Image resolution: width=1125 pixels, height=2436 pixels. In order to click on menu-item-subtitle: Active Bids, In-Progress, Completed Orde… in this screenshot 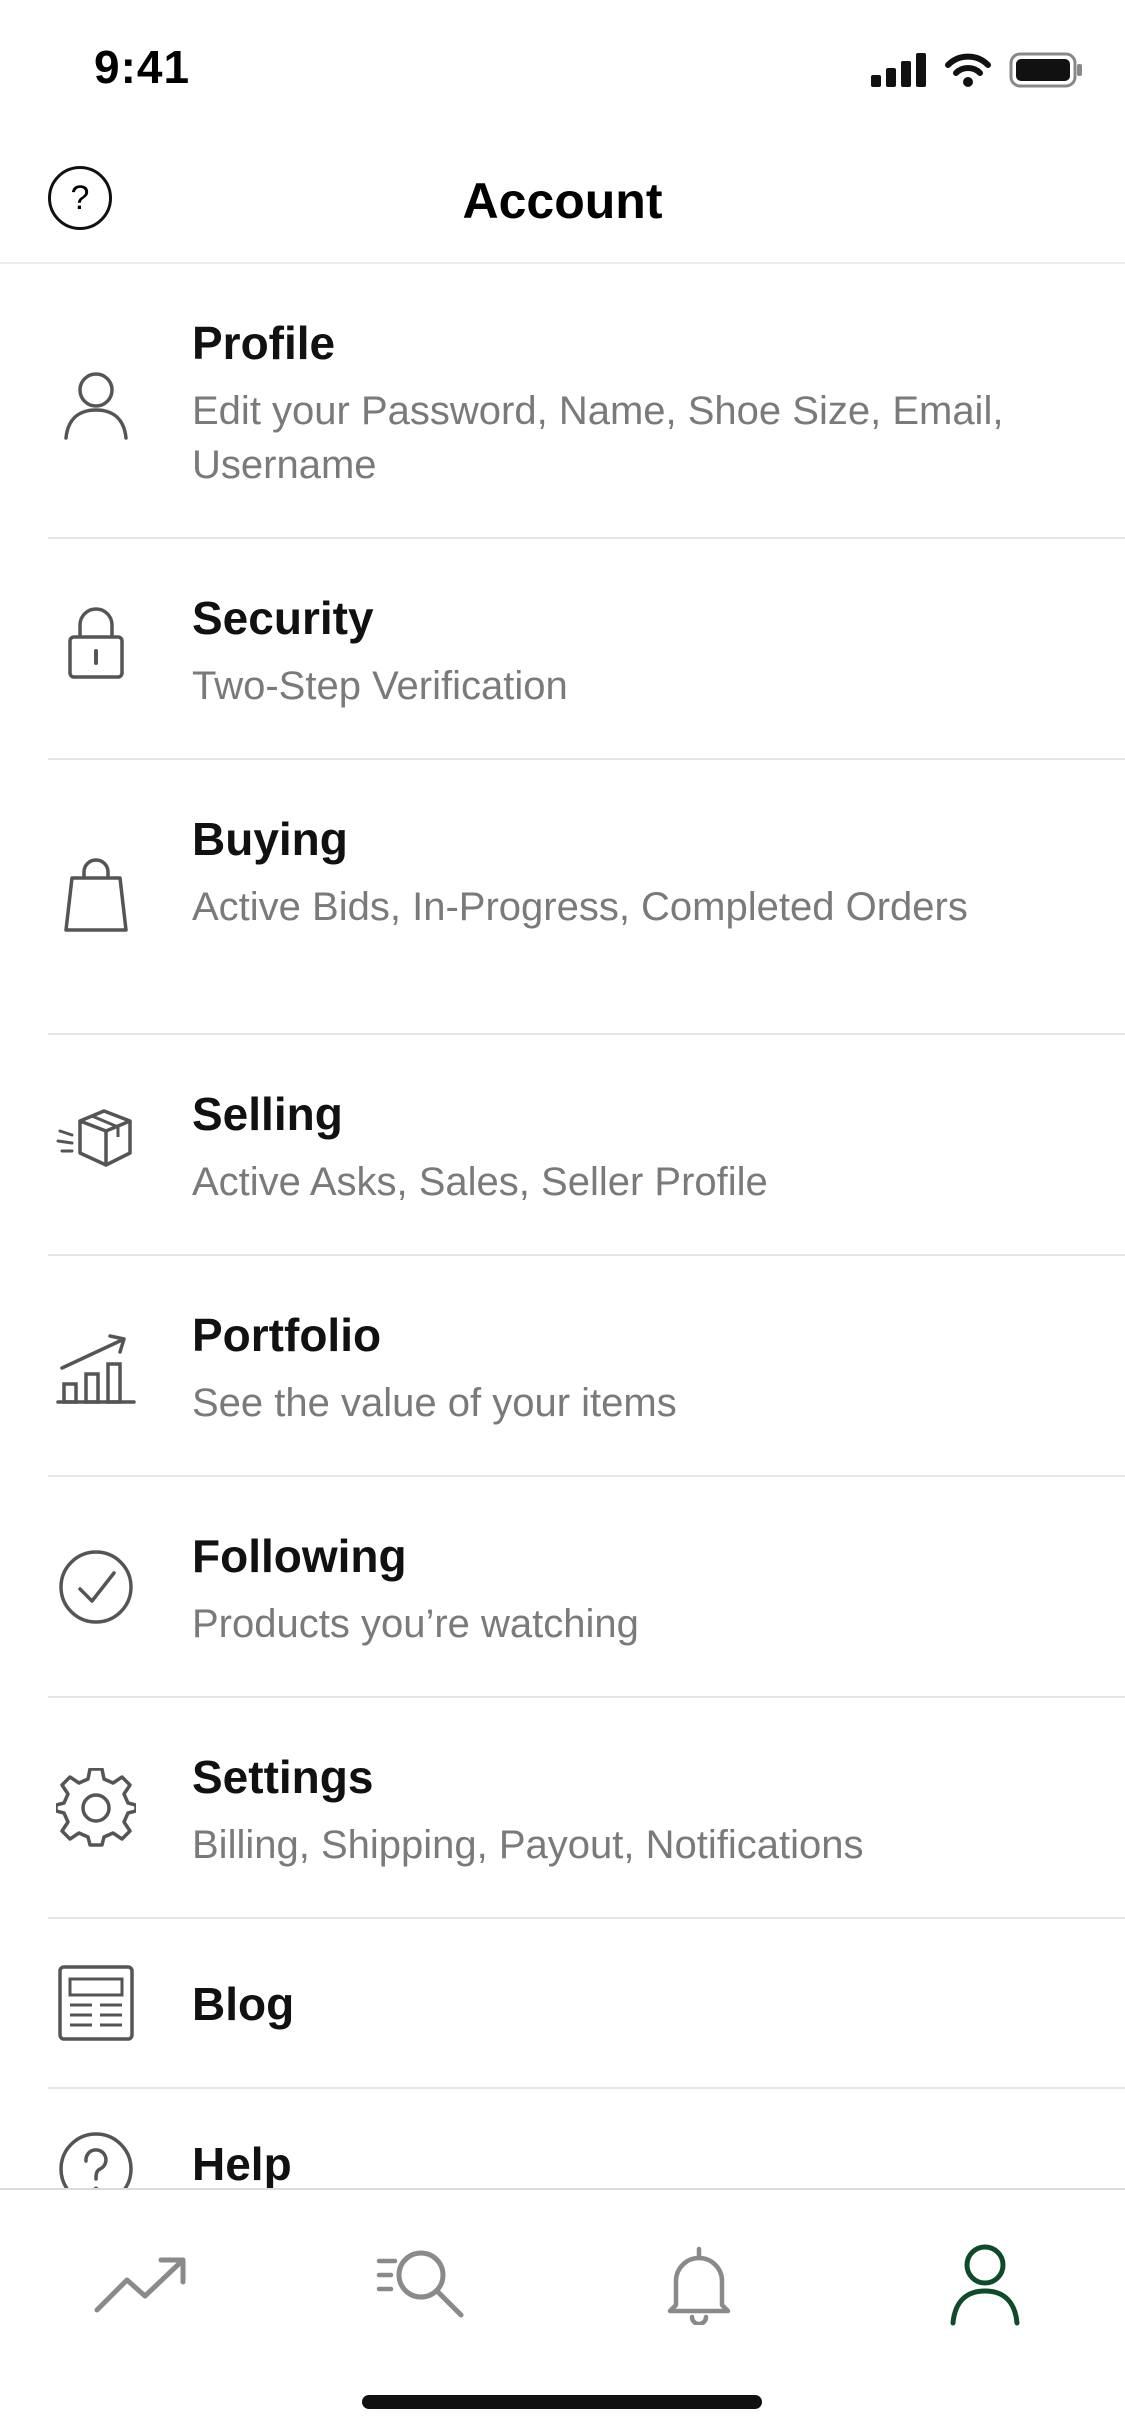, I will do `click(580, 907)`.